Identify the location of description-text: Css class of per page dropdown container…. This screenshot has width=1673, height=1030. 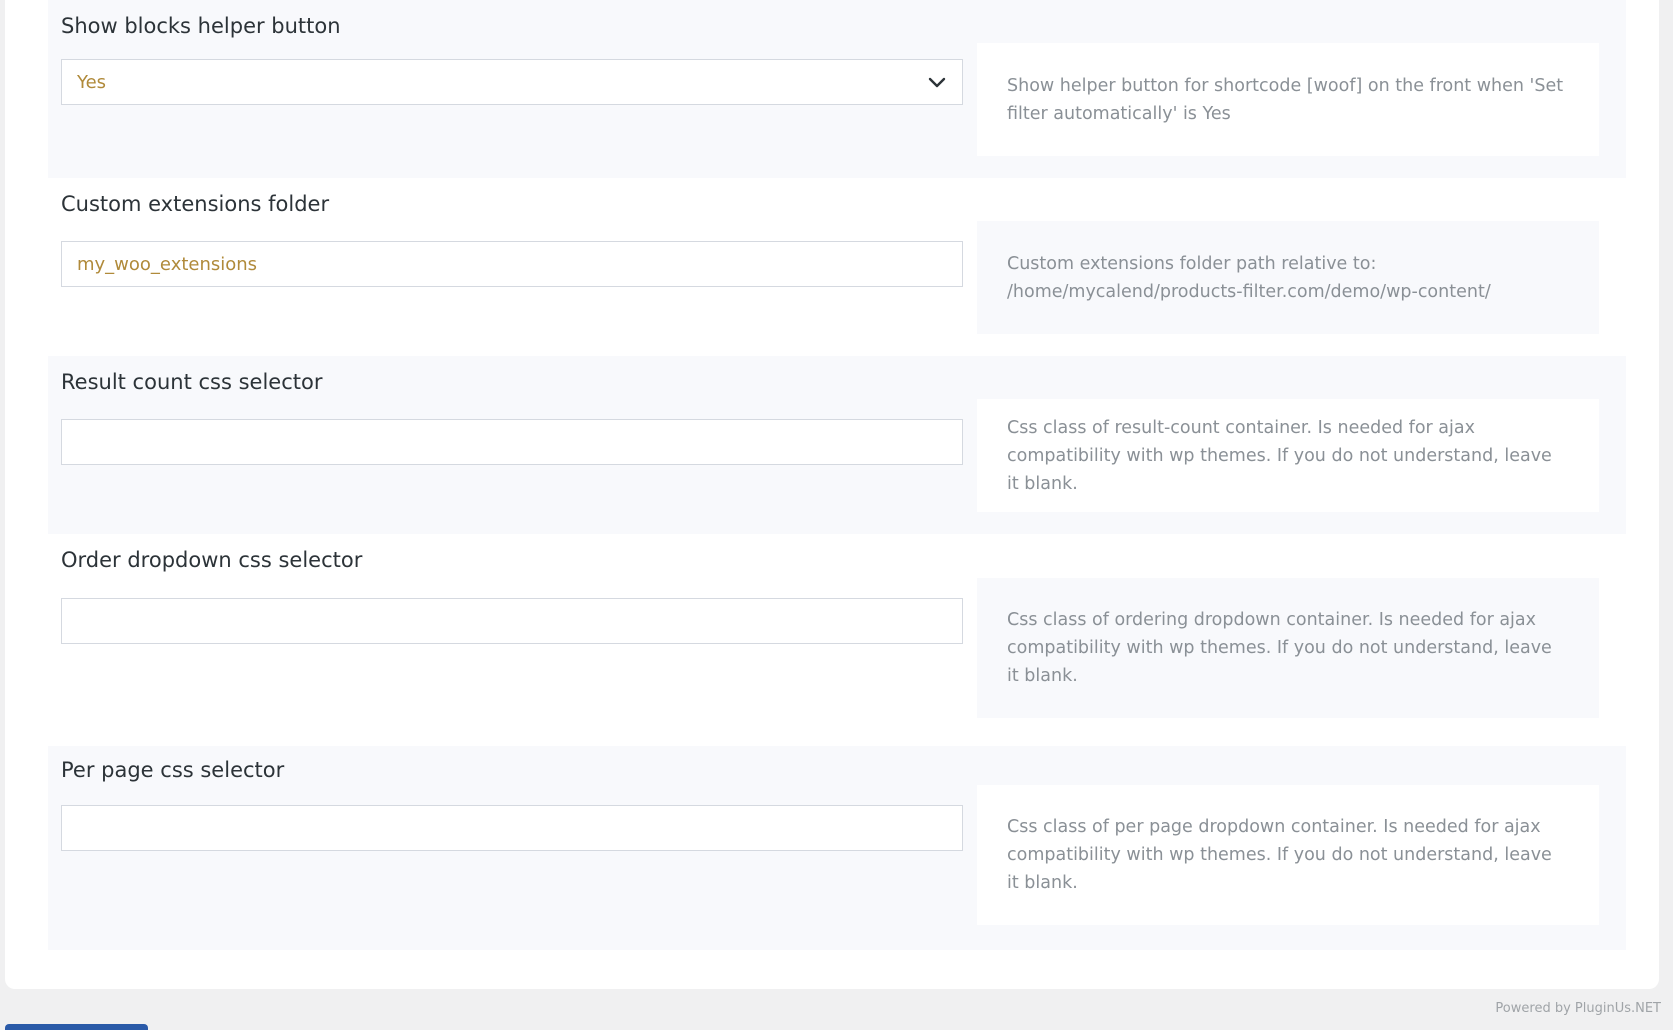
(1279, 855).